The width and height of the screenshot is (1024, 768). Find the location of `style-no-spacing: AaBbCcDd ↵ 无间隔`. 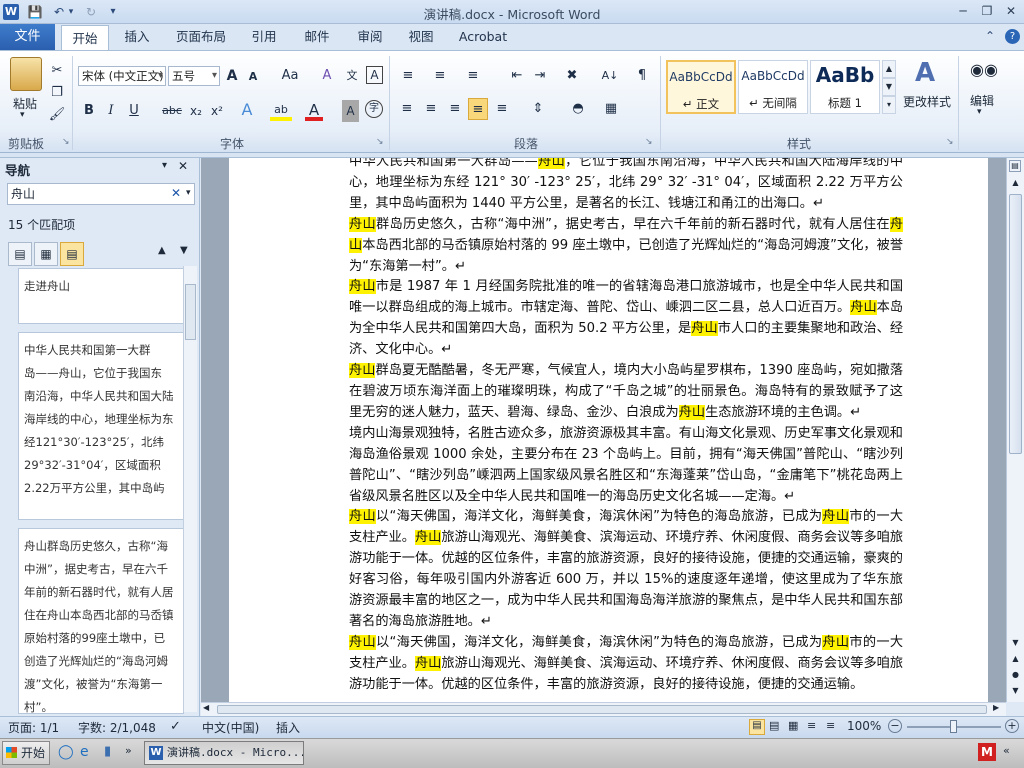

style-no-spacing: AaBbCcDd ↵ 无间隔 is located at coordinates (773, 87).